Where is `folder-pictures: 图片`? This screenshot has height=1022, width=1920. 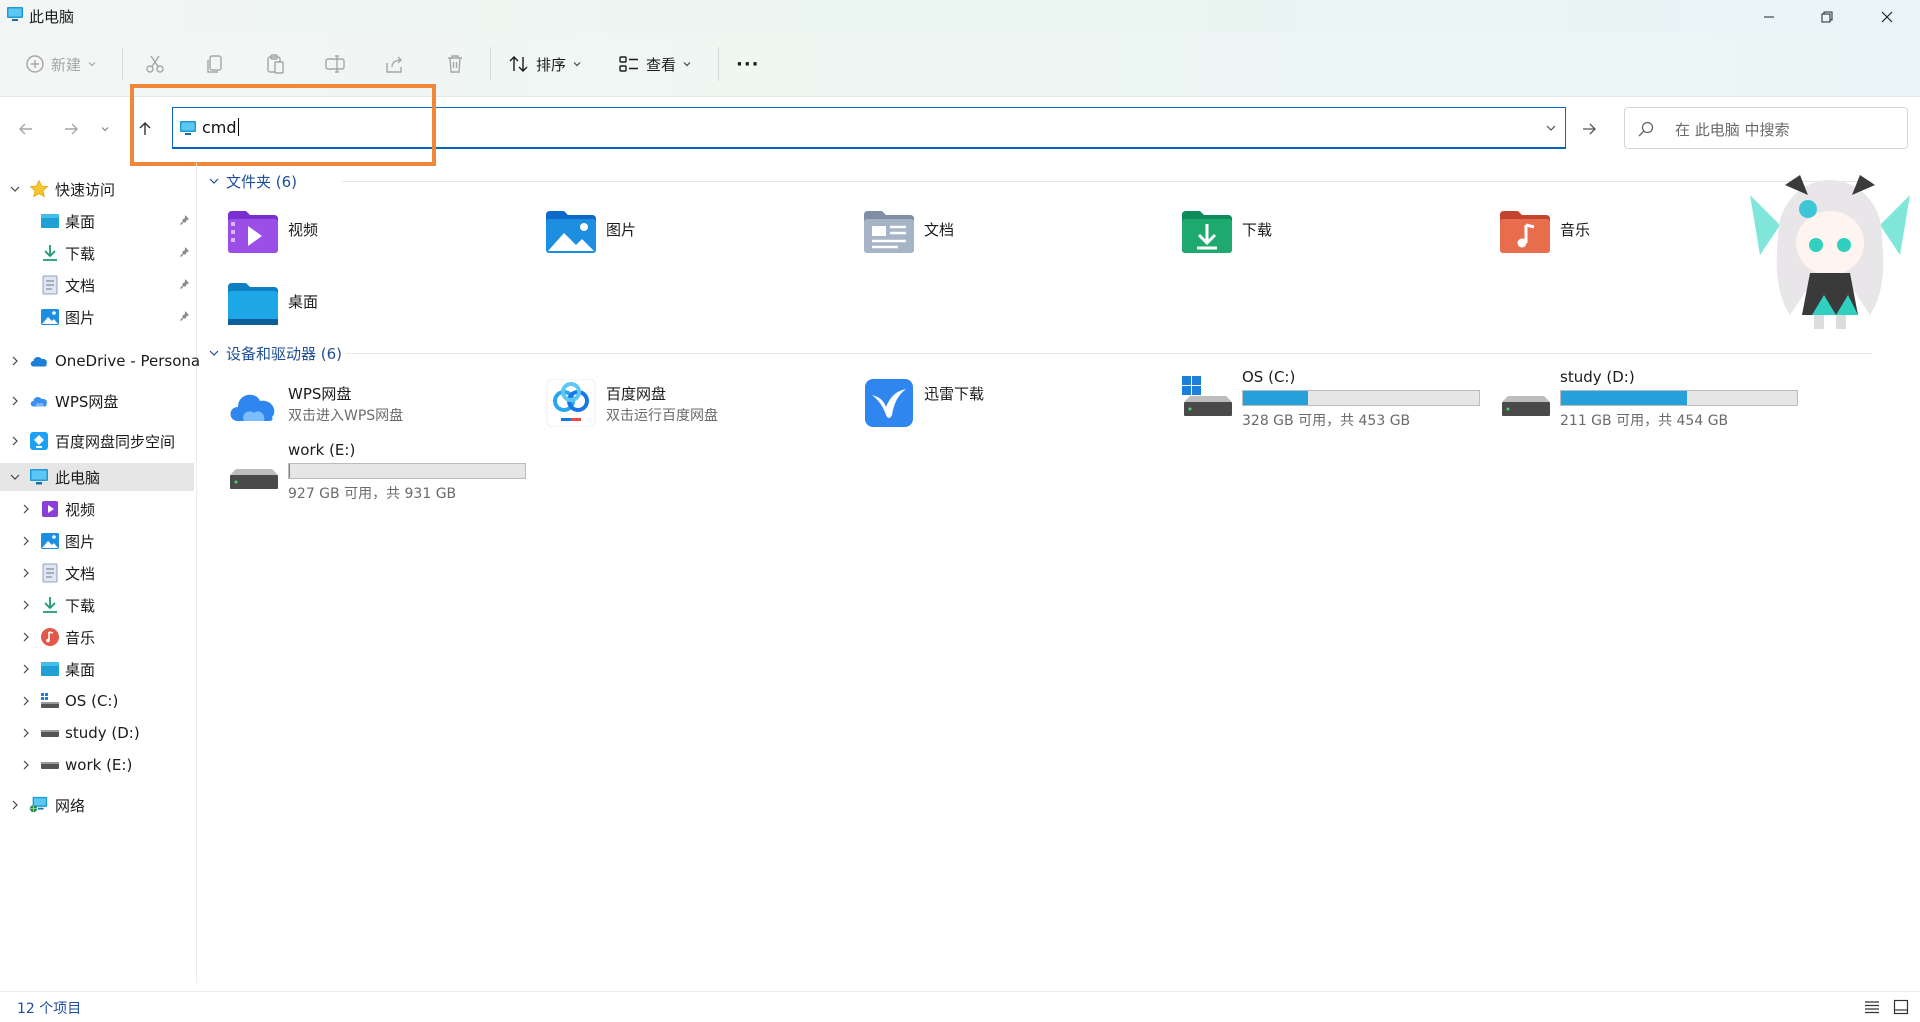 folder-pictures: 图片 is located at coordinates (673, 231).